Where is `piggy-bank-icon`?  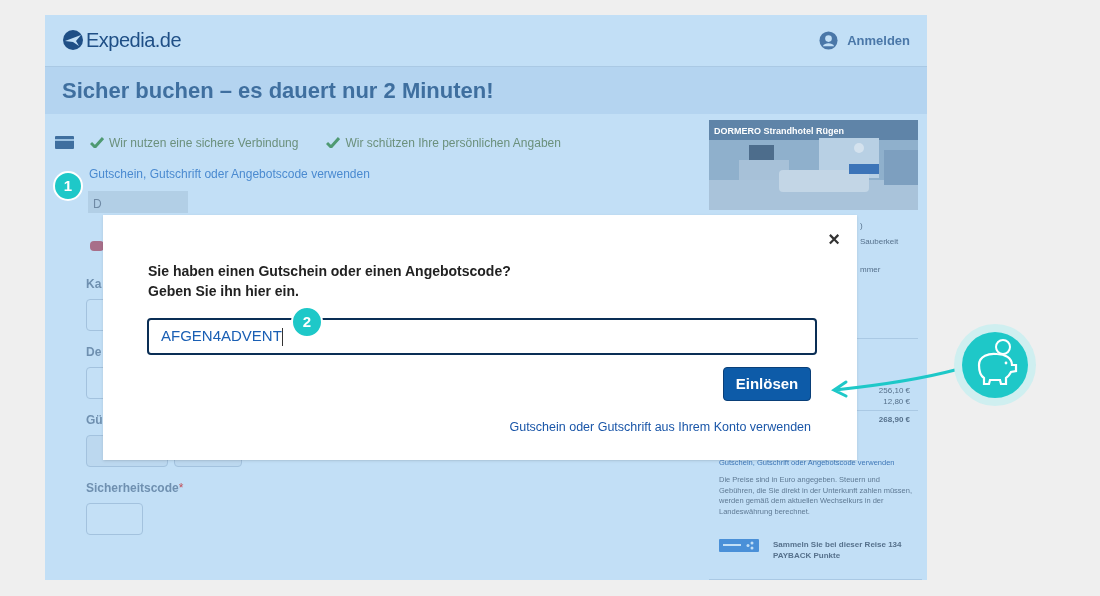 piggy-bank-icon is located at coordinates (995, 365).